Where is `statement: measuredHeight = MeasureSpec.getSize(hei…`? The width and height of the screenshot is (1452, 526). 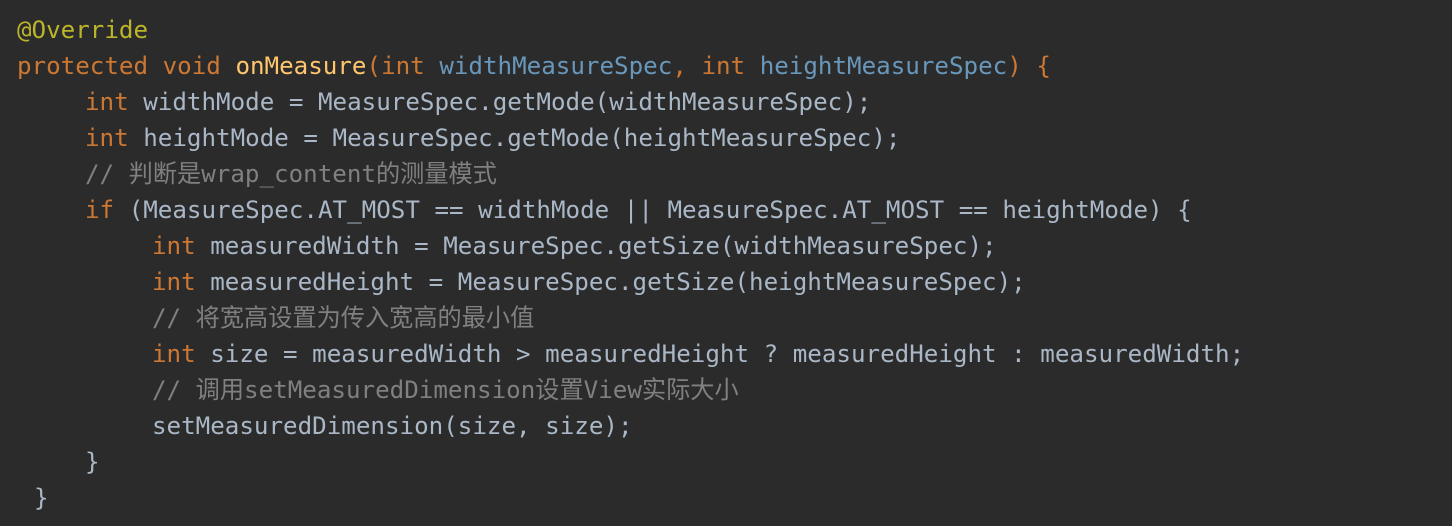 statement: measuredHeight = MeasureSpec.getSize(hei… is located at coordinates (618, 282).